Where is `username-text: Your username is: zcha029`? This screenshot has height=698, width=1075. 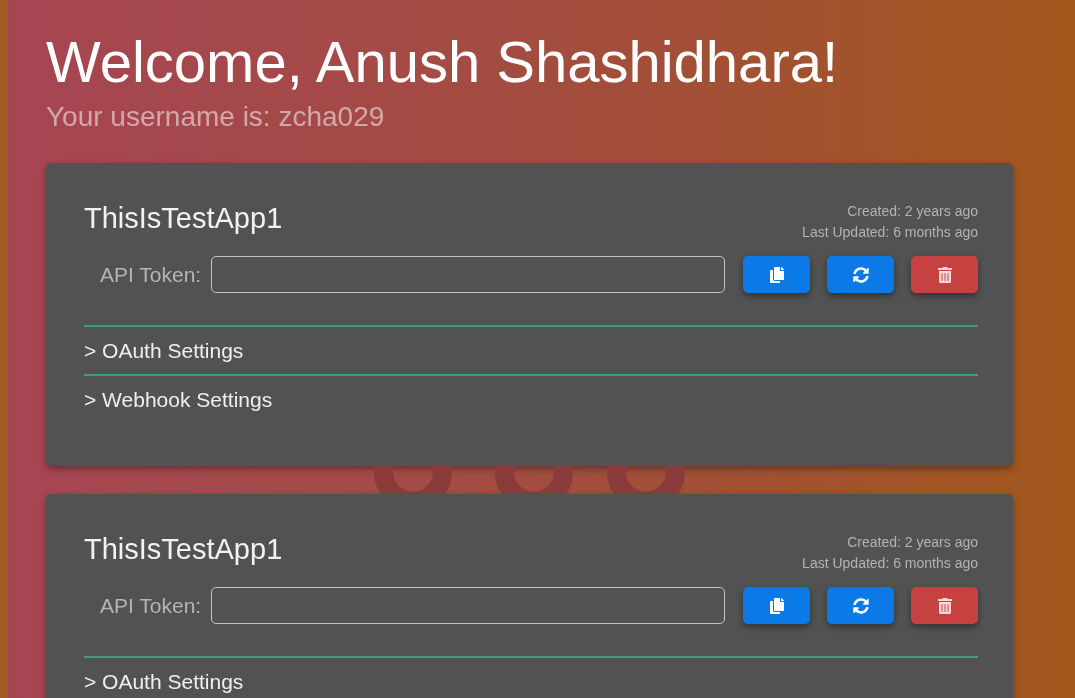
username-text: Your username is: zcha029 is located at coordinates (216, 116).